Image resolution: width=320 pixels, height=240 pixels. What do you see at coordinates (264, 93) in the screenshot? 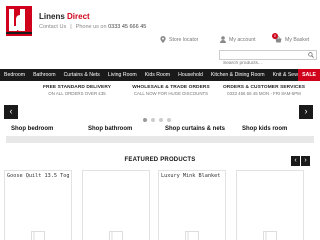
I see `promo-subtitle: 0333 456 66 45 MON - FRI 8AM-5PM` at bounding box center [264, 93].